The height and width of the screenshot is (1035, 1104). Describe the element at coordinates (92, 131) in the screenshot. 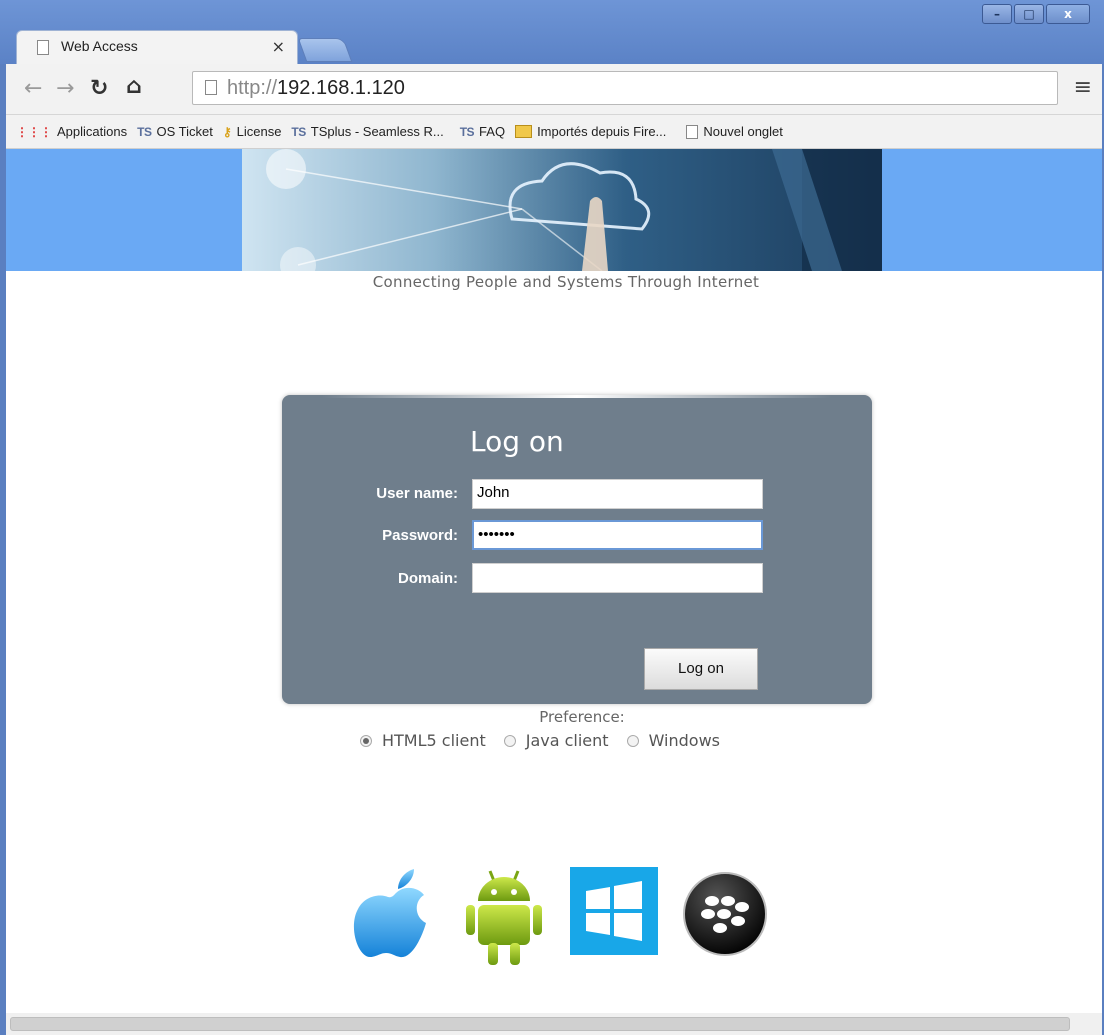

I see `bookmark-label: Applications` at that location.